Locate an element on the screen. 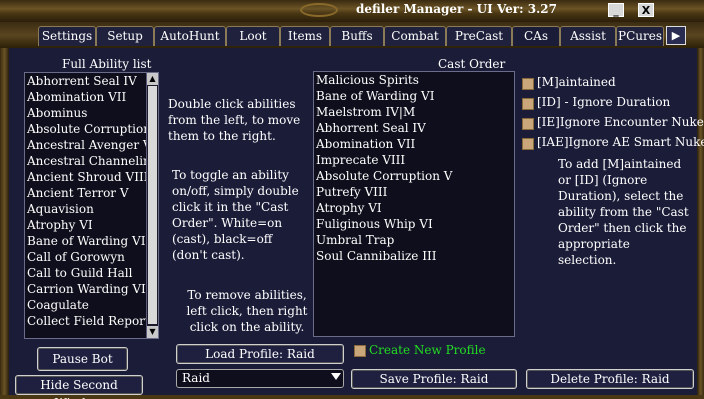 This screenshot has height=399, width=704. tab-cas: CAs is located at coordinates (536, 36).